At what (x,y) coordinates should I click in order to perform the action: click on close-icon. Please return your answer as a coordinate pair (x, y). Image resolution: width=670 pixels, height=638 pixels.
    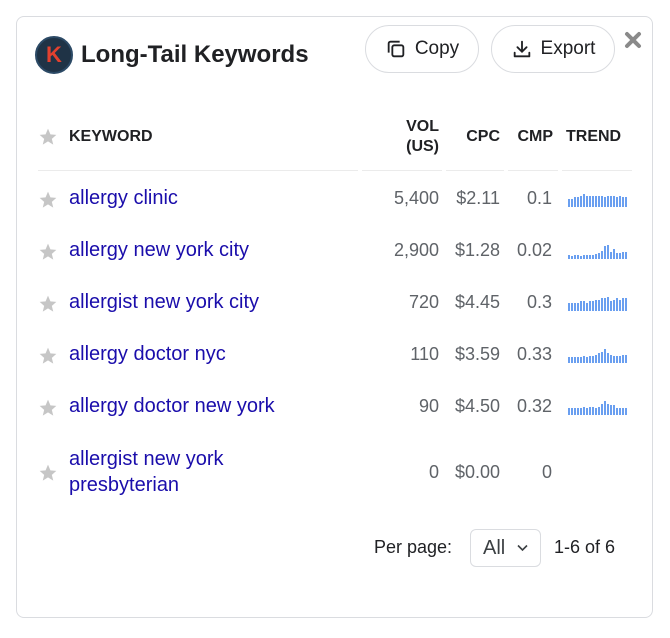
    Looking at the image, I should click on (633, 40).